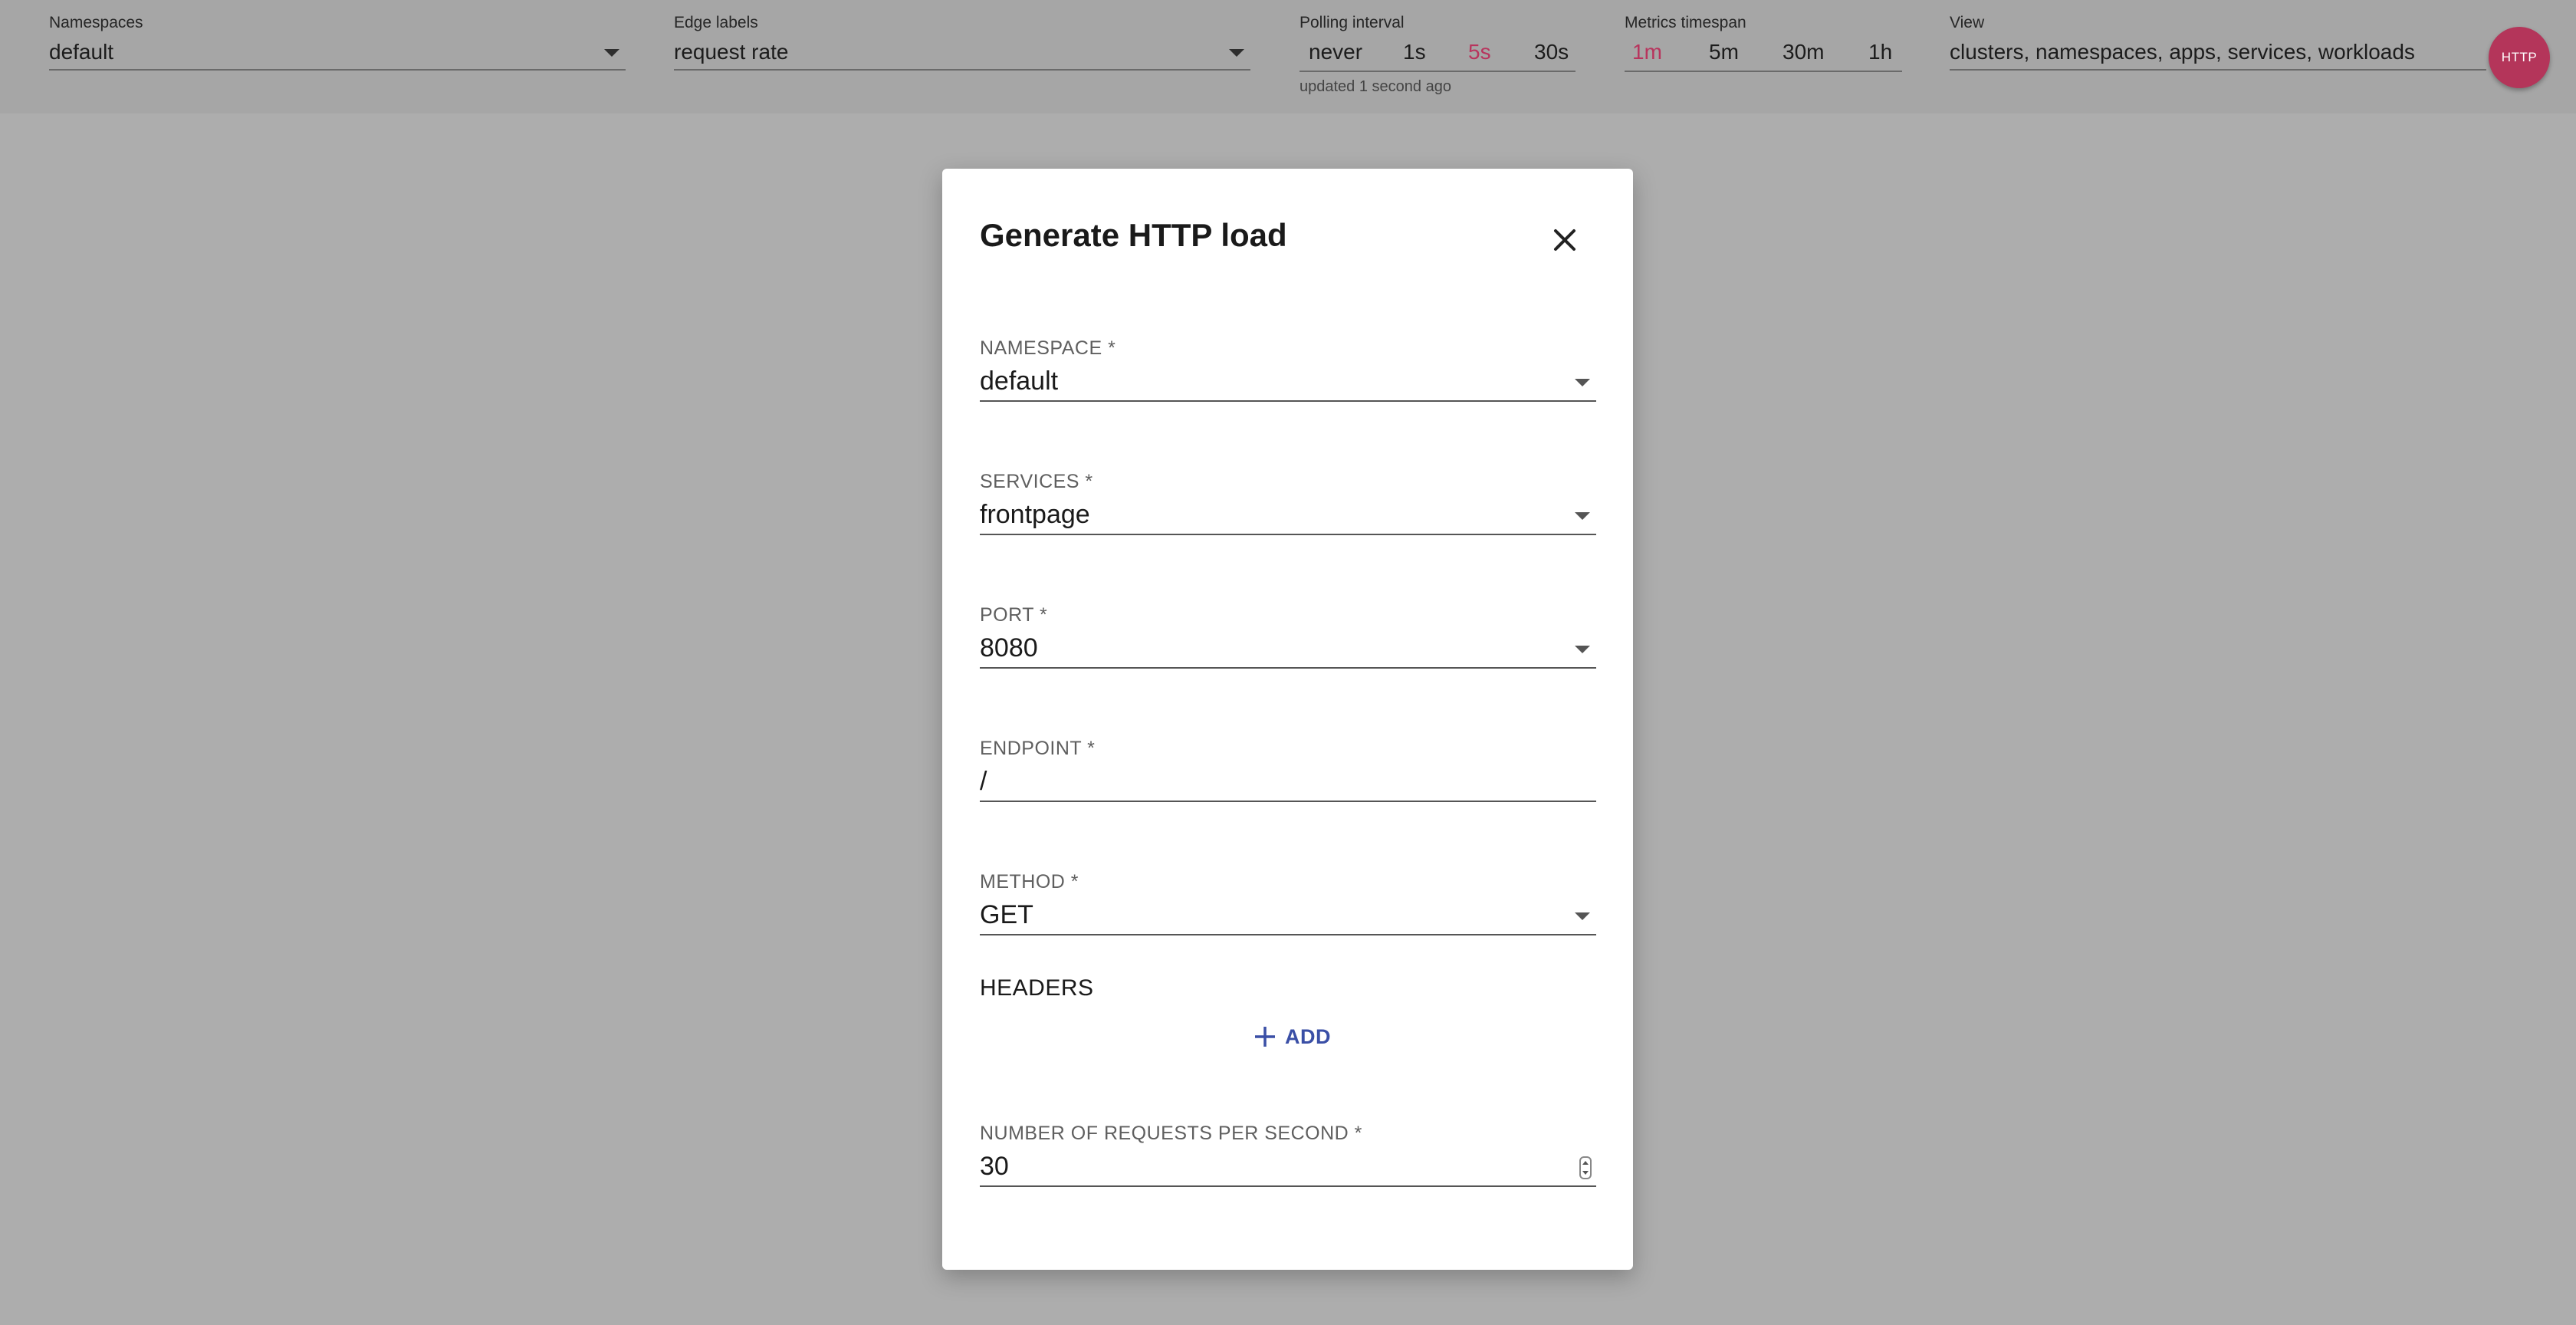 The width and height of the screenshot is (2576, 1325). What do you see at coordinates (1764, 55) in the screenshot?
I see `metrics-timespan-toggle: 1m 5m 30m 1h` at bounding box center [1764, 55].